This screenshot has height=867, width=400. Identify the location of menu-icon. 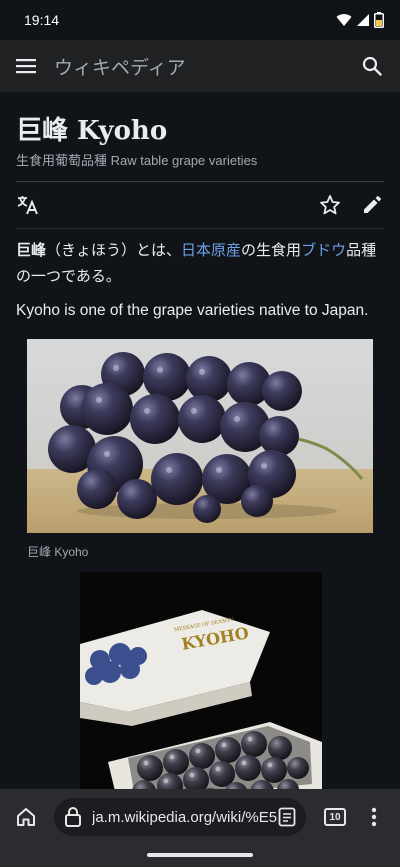
(26, 66).